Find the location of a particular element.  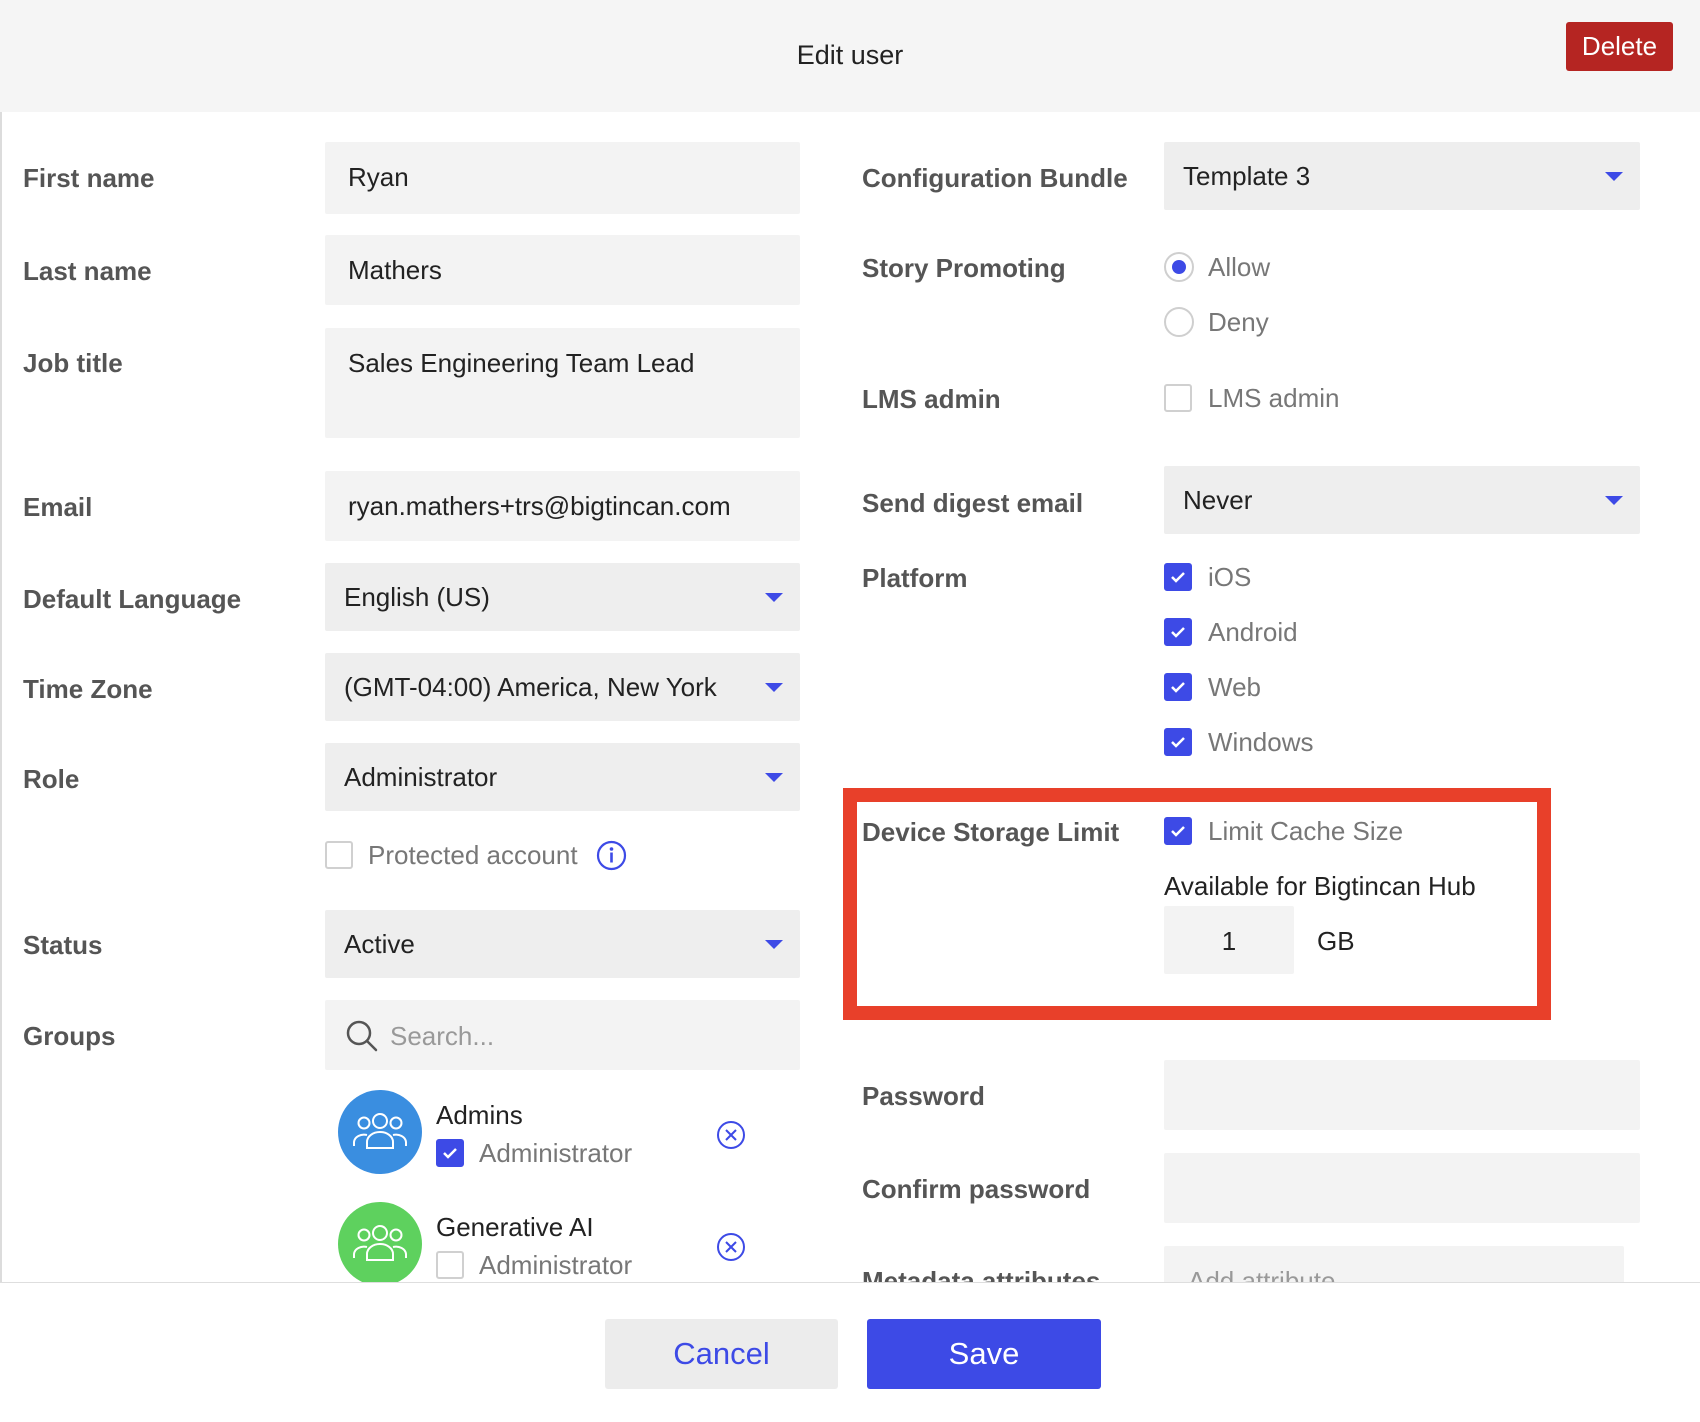

dialog-header: Edit user Delete is located at coordinates (850, 56).